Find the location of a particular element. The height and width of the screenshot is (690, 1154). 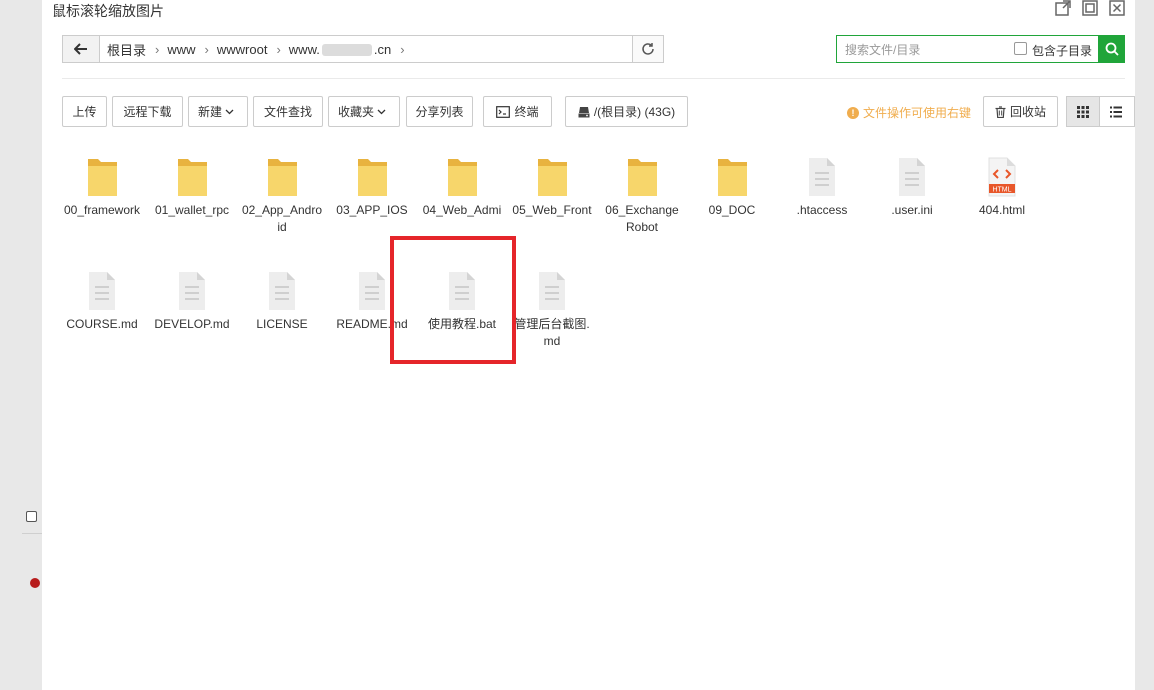

grid-view-icon is located at coordinates (1083, 111).